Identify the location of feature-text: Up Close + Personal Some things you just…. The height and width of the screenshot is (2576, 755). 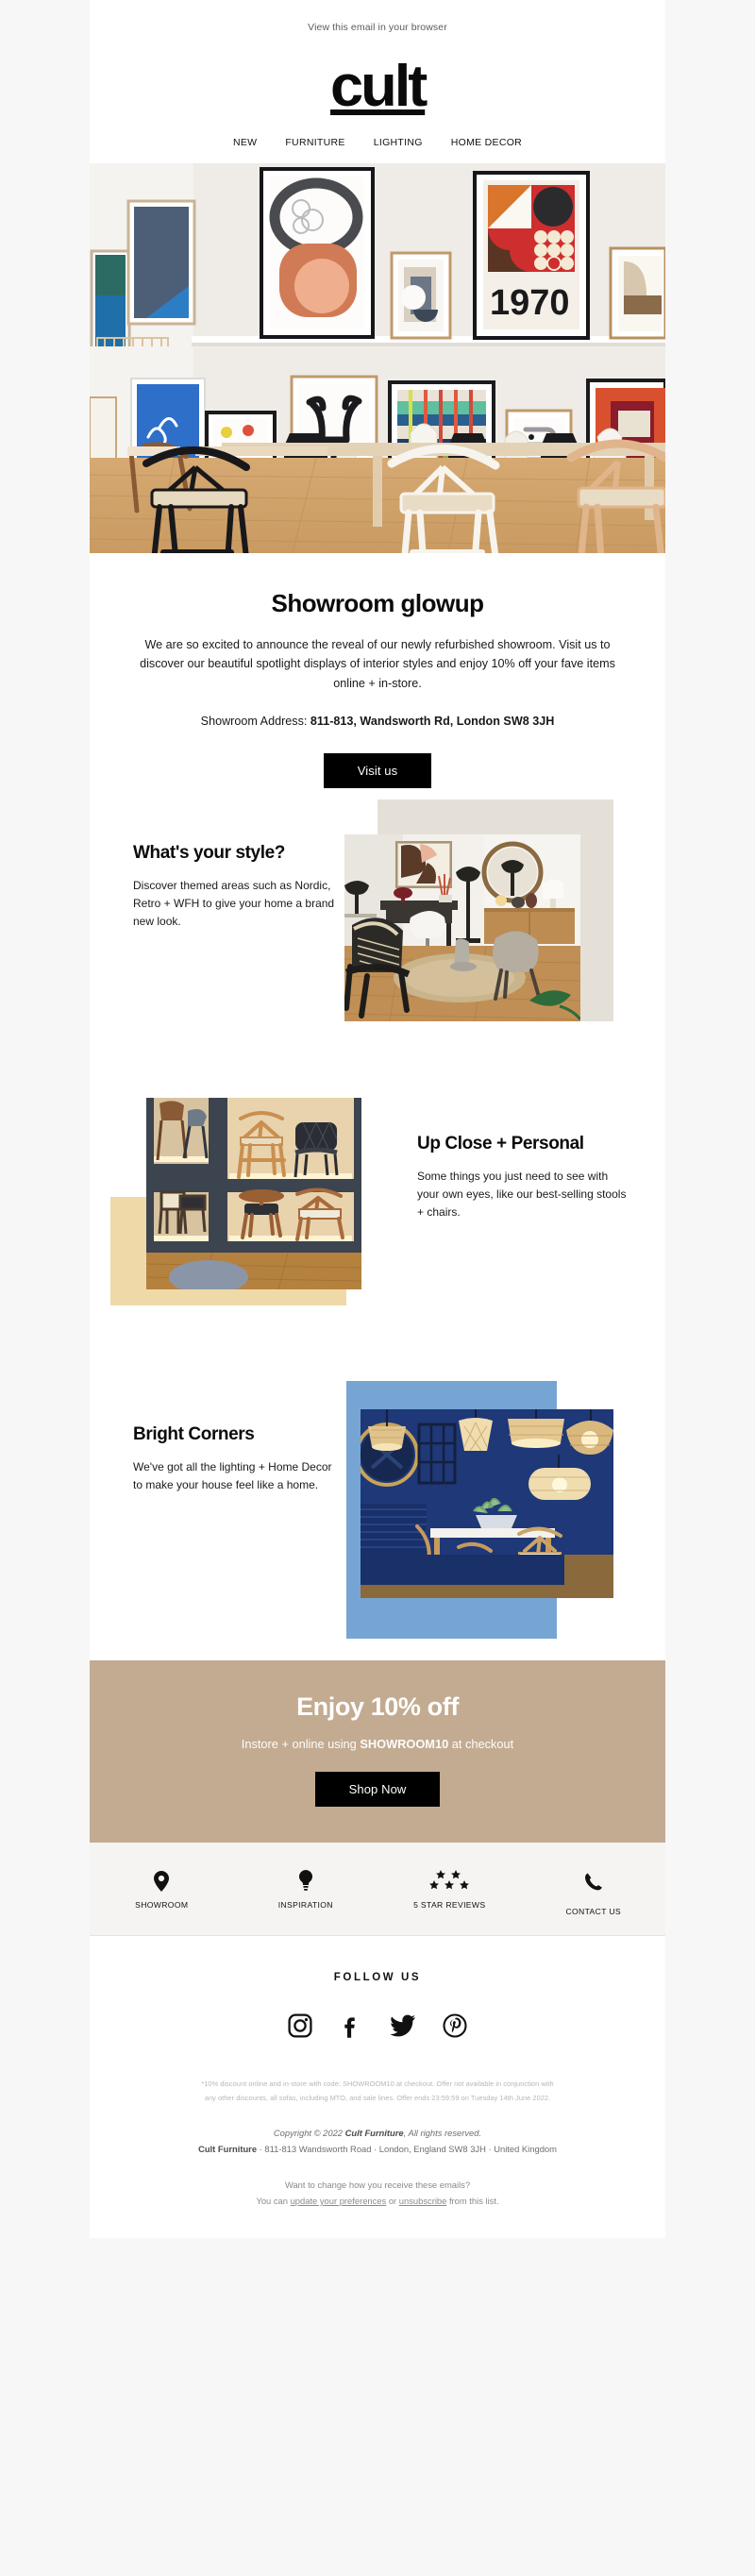
(523, 1177).